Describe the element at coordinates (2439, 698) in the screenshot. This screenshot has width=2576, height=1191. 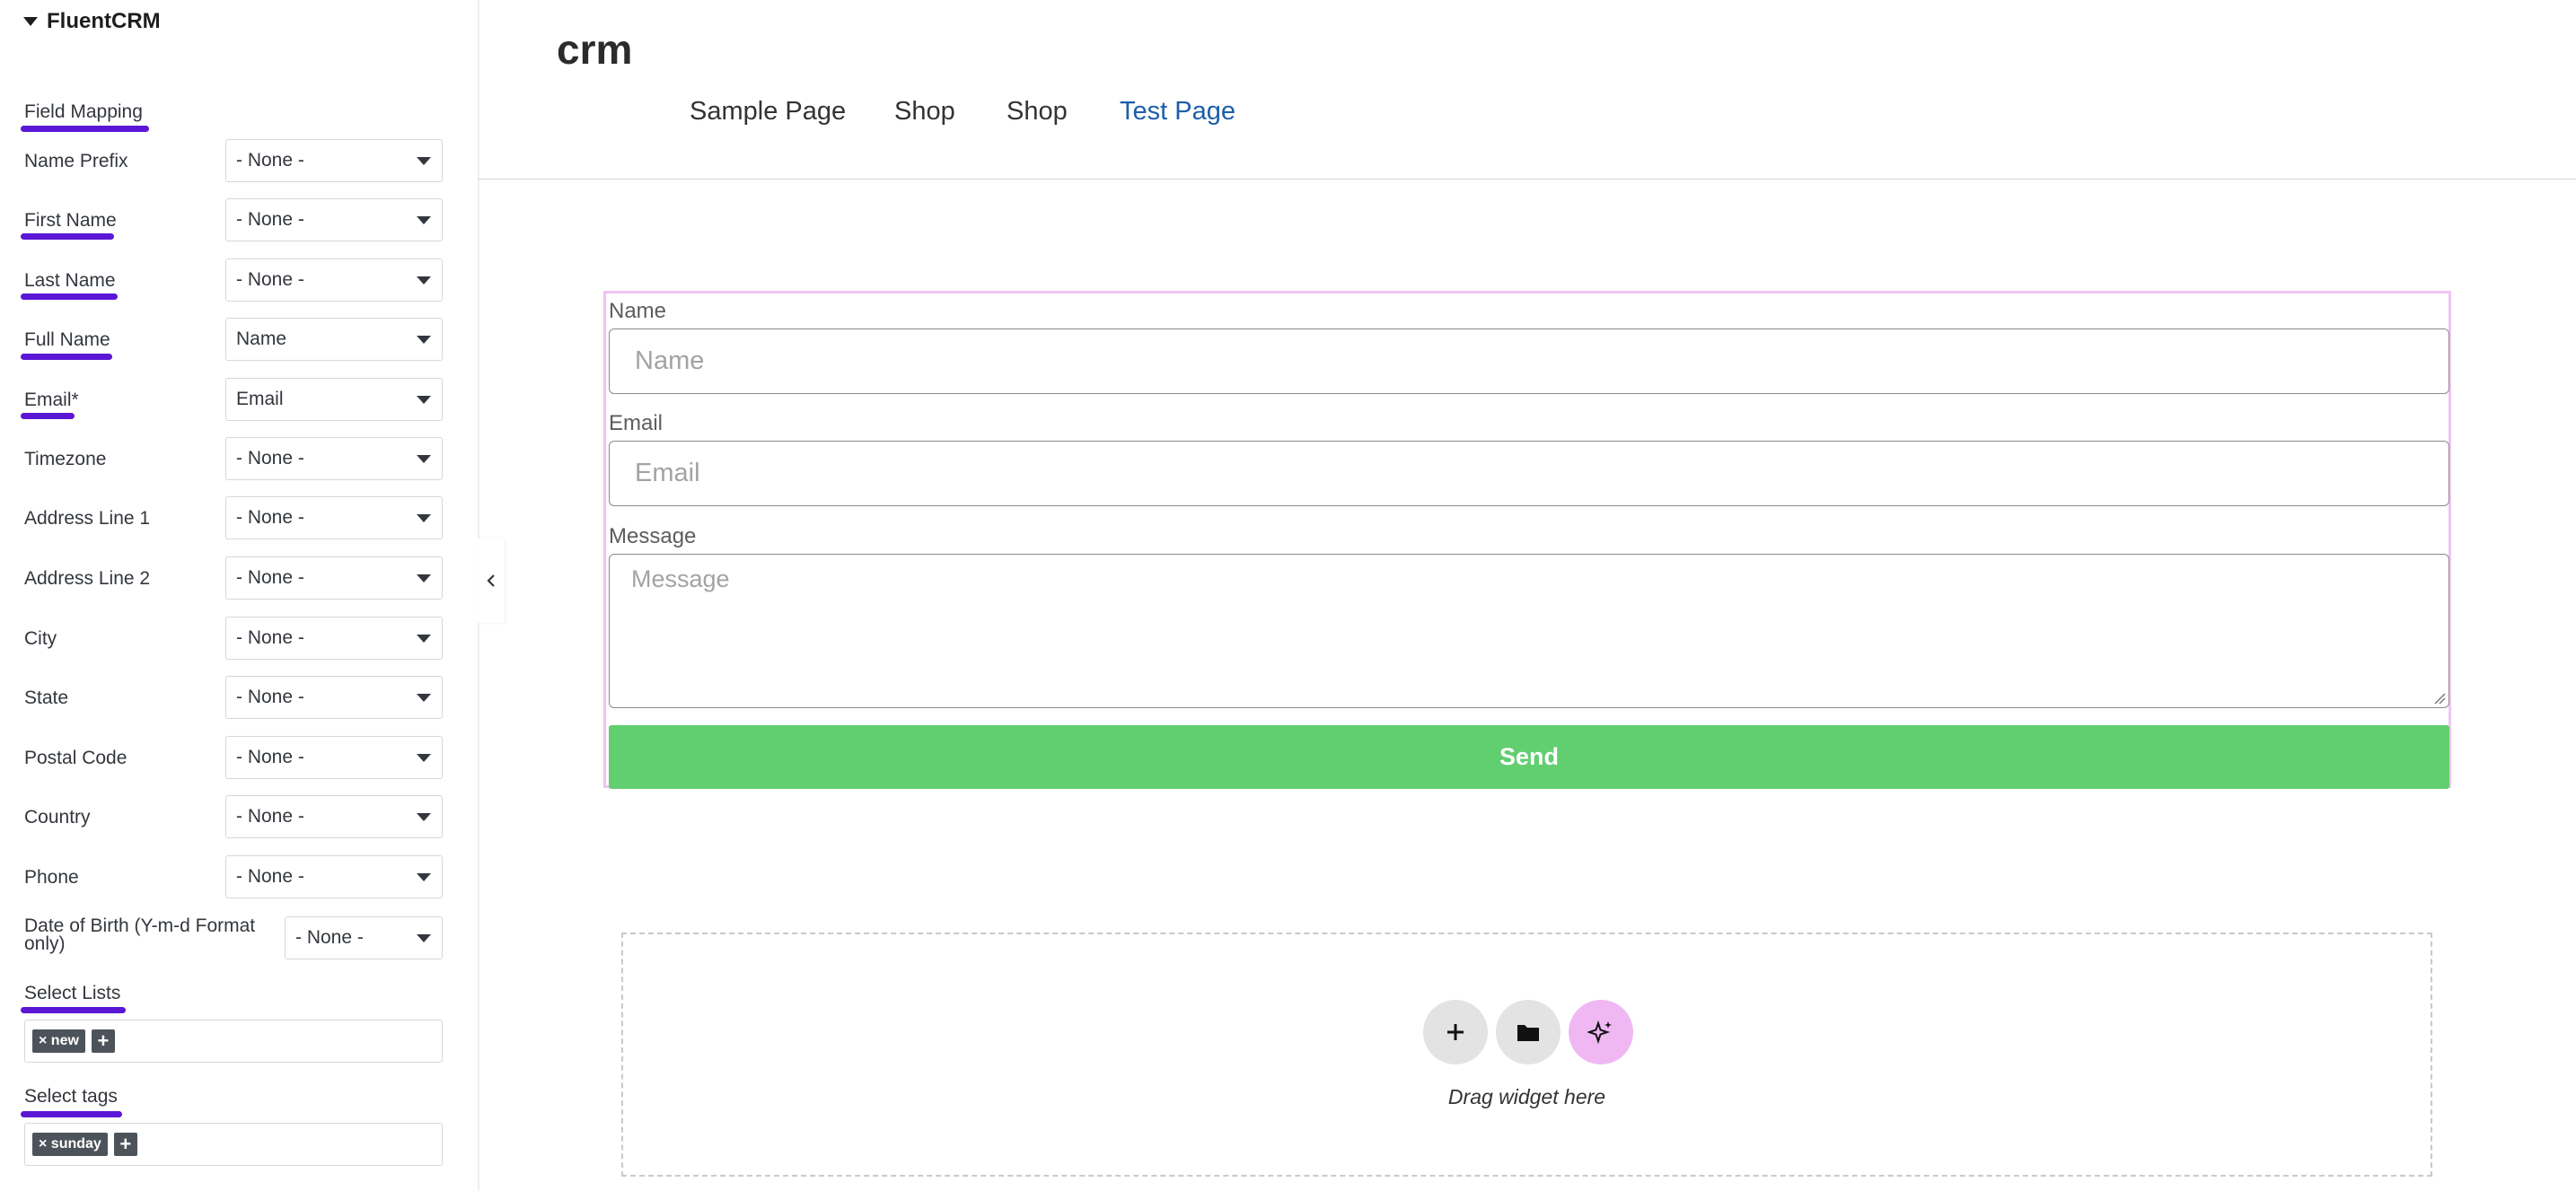
I see `resize-grip-icon` at that location.